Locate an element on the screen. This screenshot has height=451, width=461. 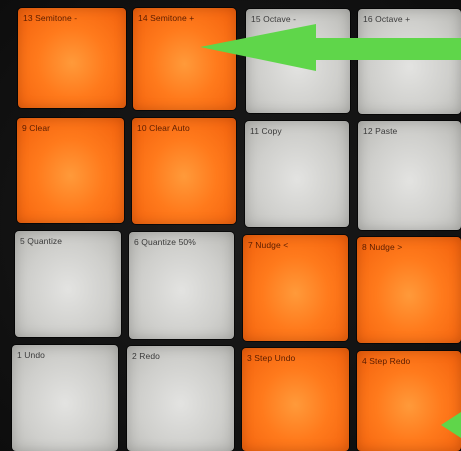
pad-8-nudge-right: 8 Nudge > is located at coordinates (409, 290).